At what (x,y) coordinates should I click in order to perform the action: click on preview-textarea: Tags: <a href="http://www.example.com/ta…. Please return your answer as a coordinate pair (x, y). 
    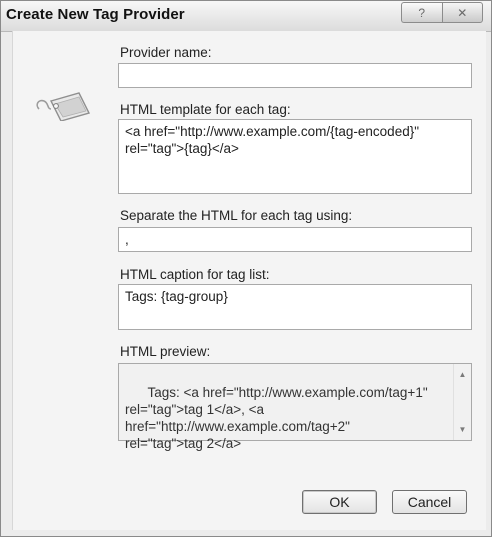
    Looking at the image, I should click on (295, 407).